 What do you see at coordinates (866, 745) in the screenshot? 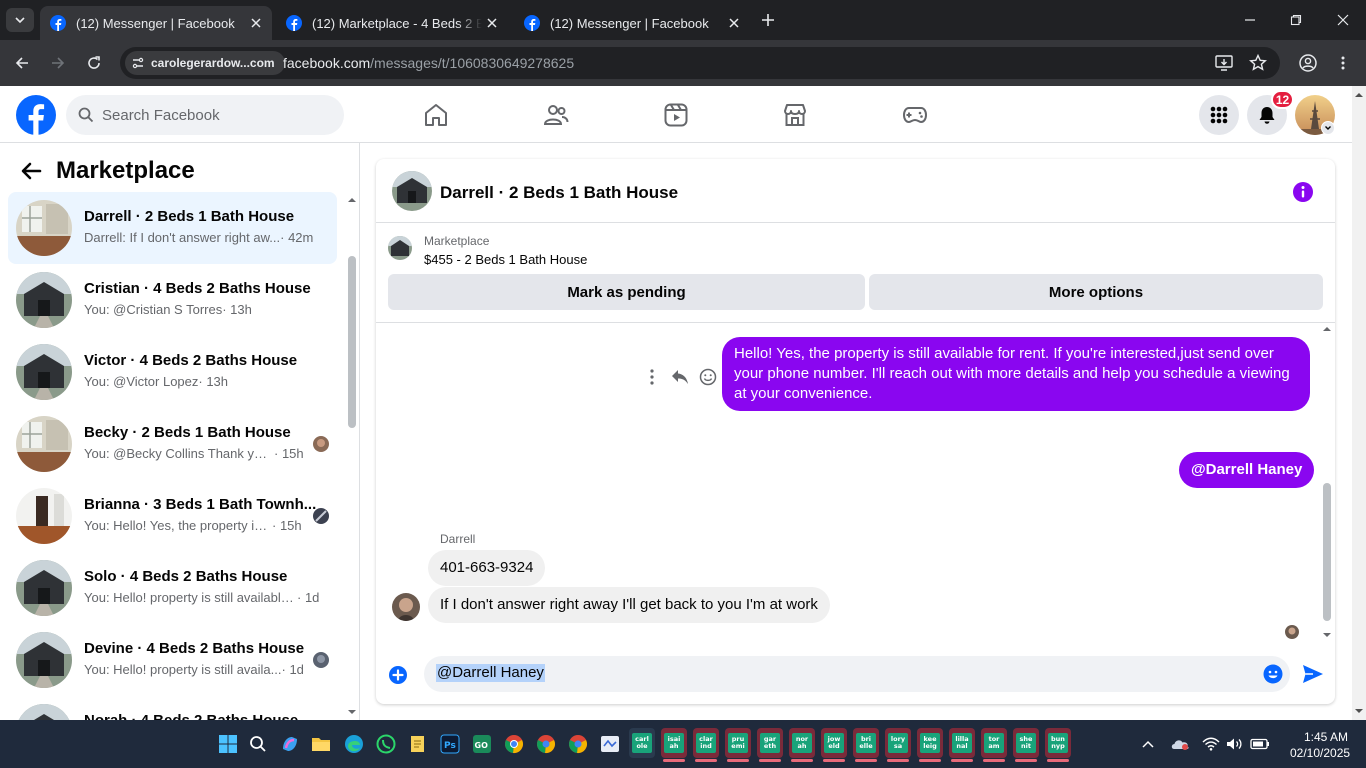
I see `taskbar-app: bri elle` at bounding box center [866, 745].